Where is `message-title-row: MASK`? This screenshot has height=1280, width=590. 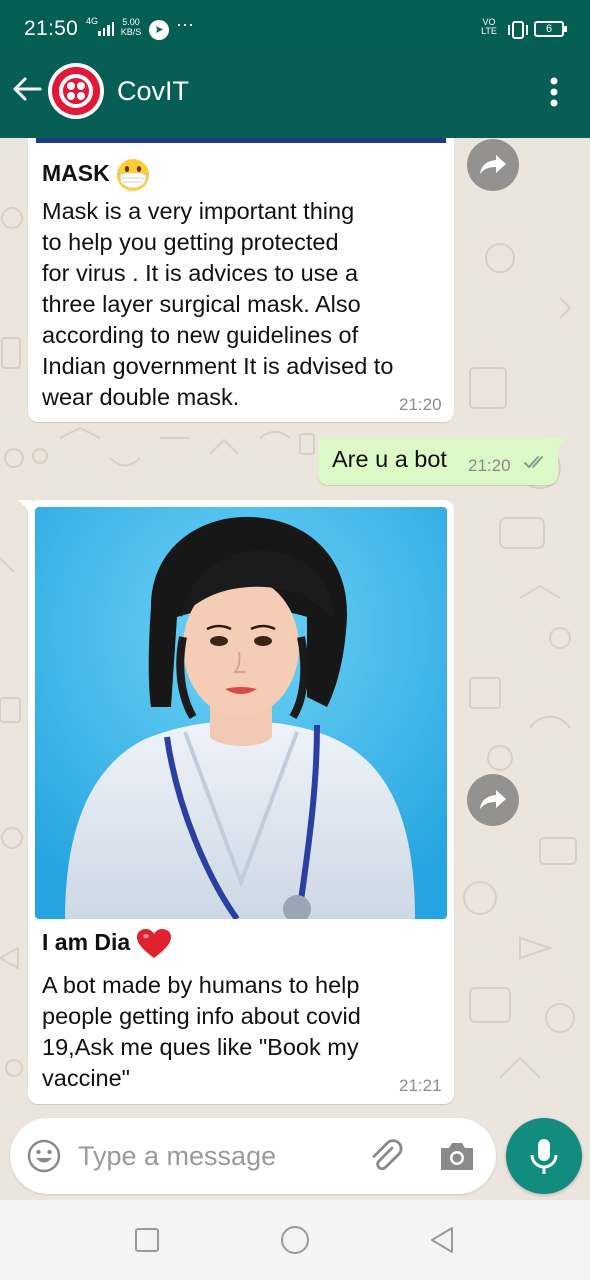 message-title-row: MASK is located at coordinates (96, 175).